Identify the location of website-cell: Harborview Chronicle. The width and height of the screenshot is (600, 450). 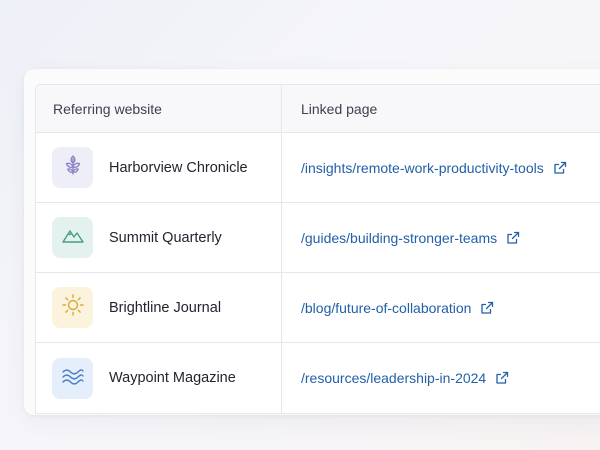
(159, 167).